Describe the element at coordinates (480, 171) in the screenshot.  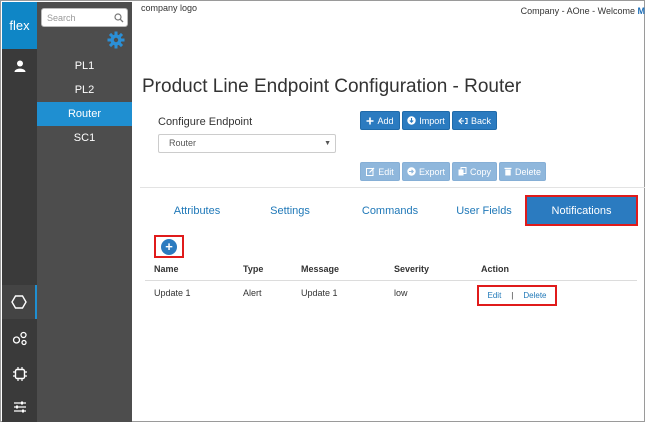
I see `copy-button-label: Copy` at that location.